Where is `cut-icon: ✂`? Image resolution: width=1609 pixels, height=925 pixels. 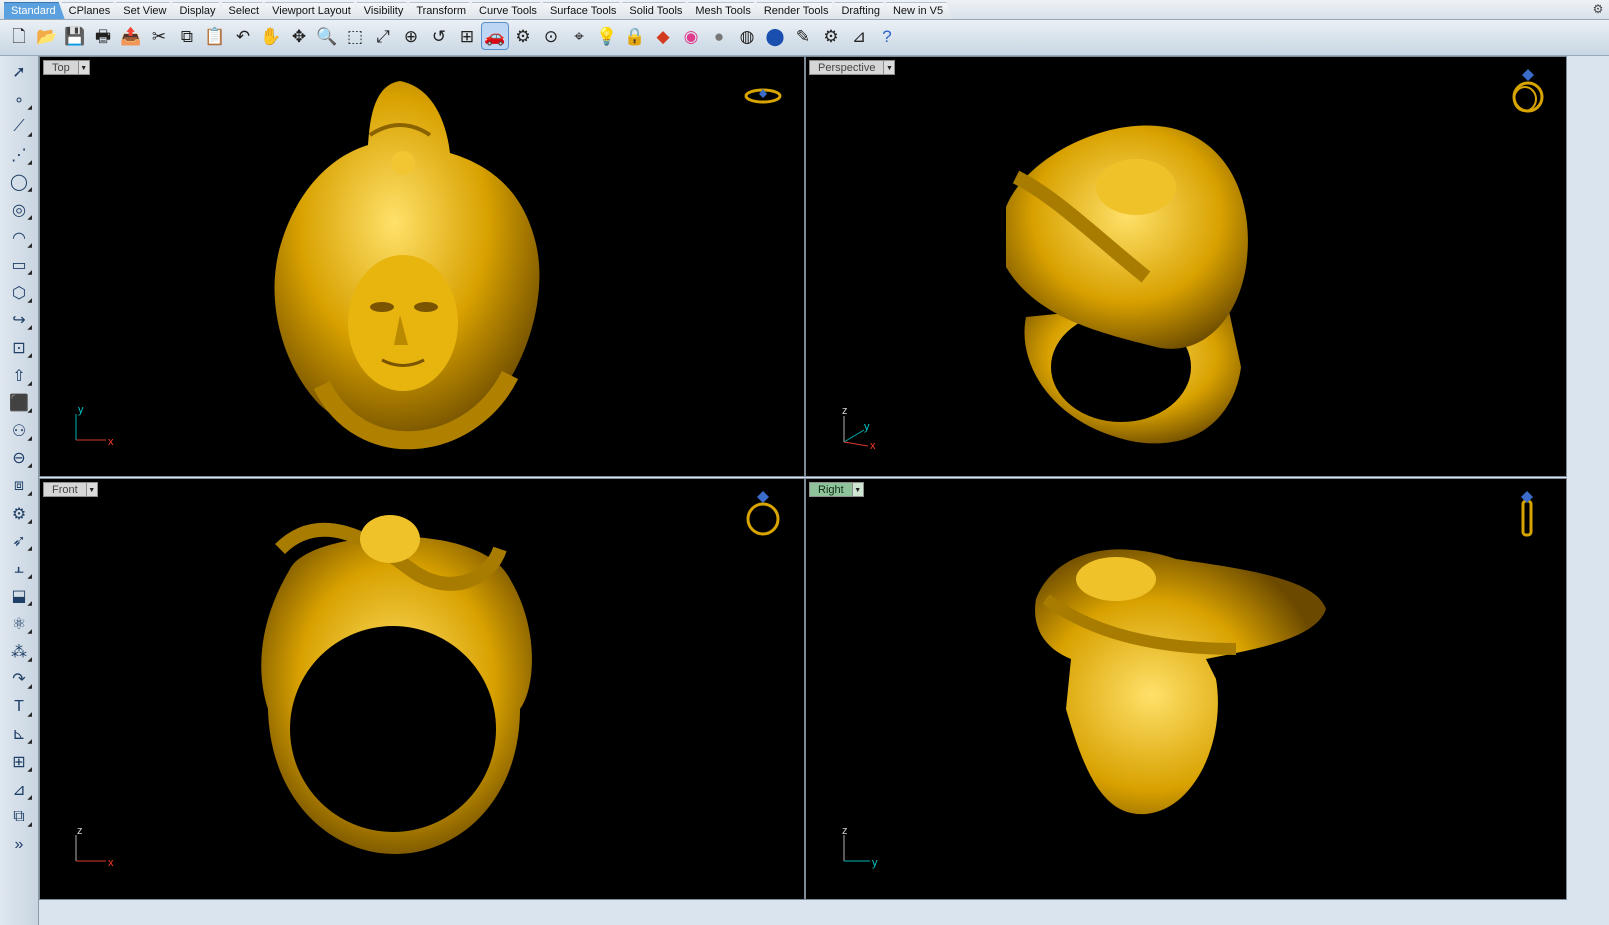
cut-icon: ✂ is located at coordinates (159, 36).